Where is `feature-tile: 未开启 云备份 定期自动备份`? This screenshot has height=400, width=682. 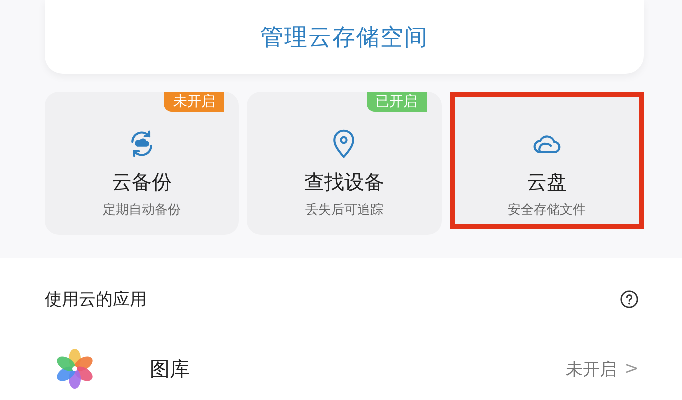 feature-tile: 未开启 云备份 定期自动备份 is located at coordinates (142, 163).